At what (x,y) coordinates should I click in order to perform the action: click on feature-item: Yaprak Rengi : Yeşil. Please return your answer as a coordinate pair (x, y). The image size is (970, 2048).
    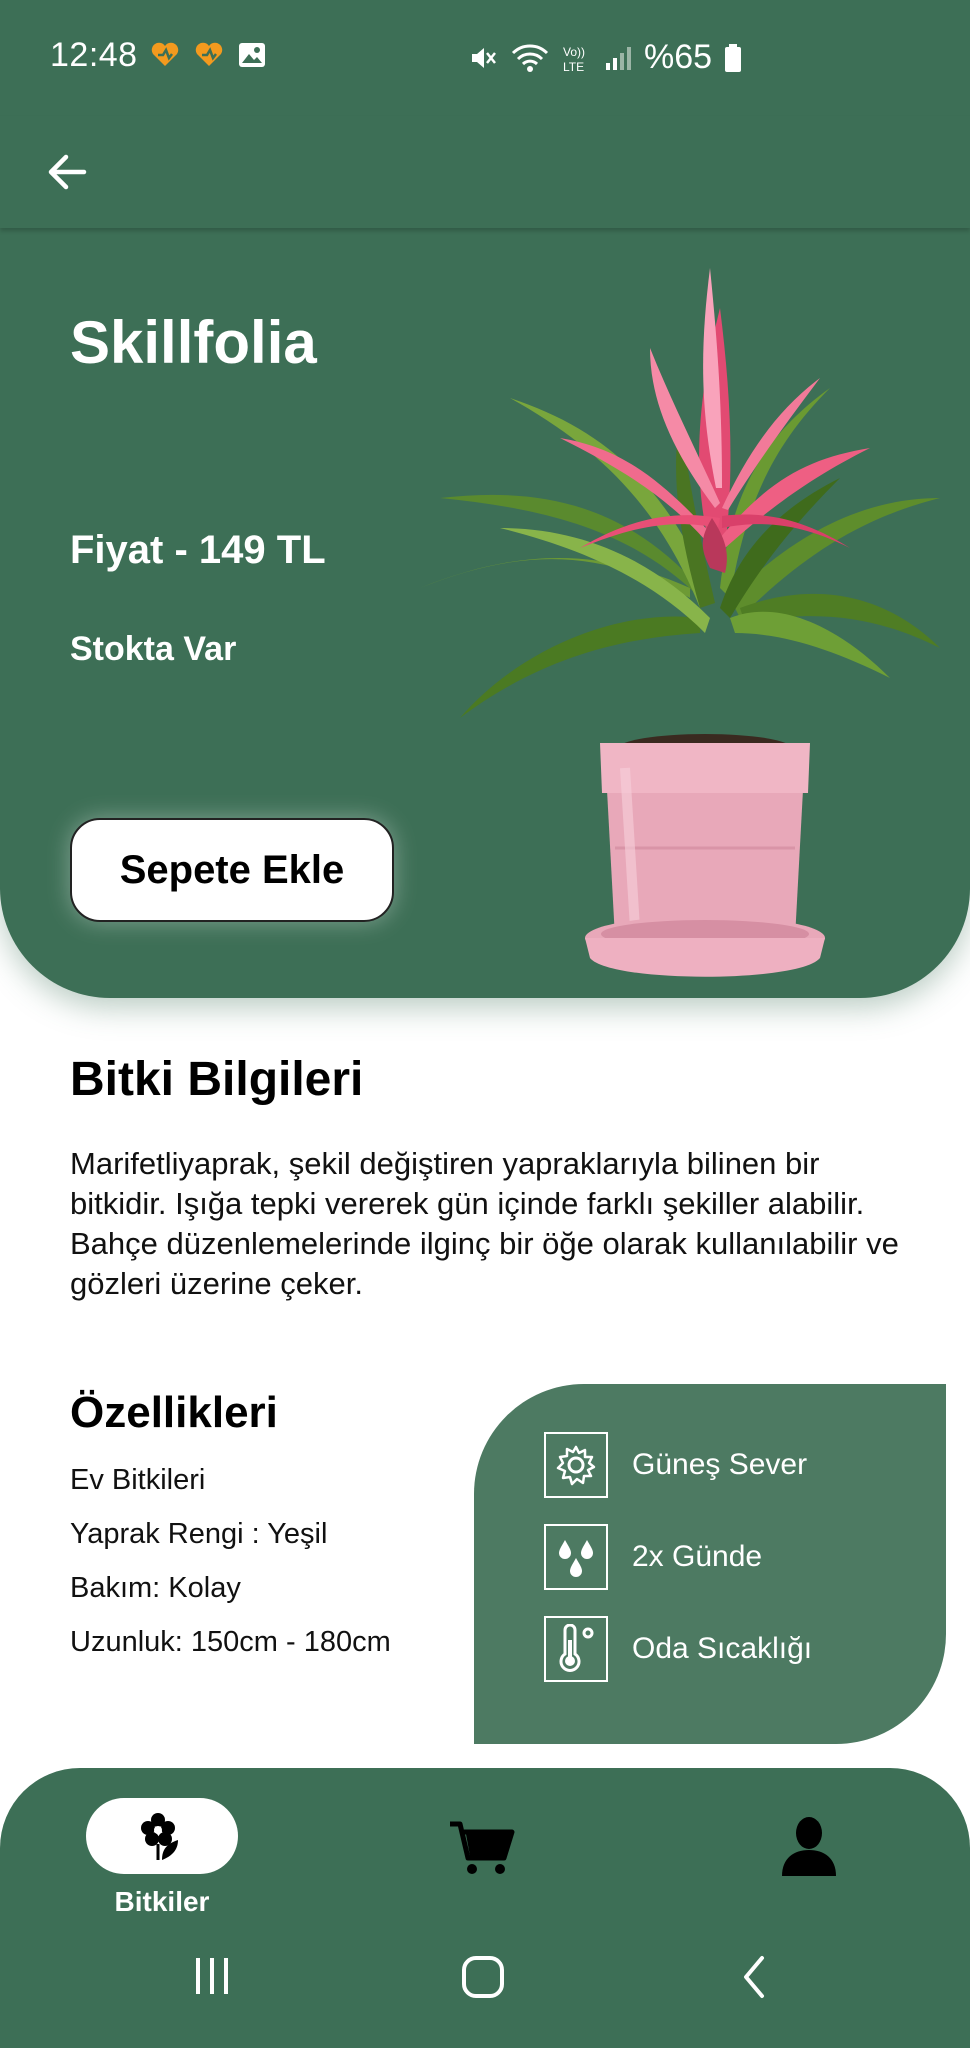
    Looking at the image, I should click on (199, 1534).